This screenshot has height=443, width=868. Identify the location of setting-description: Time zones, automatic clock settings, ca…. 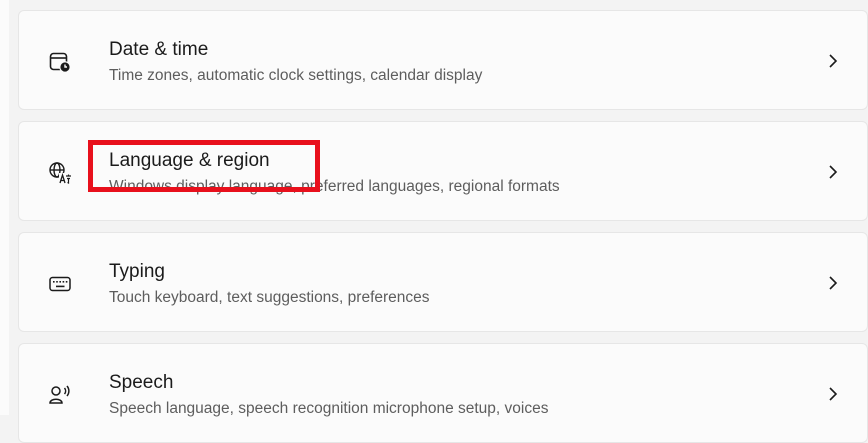
(296, 75).